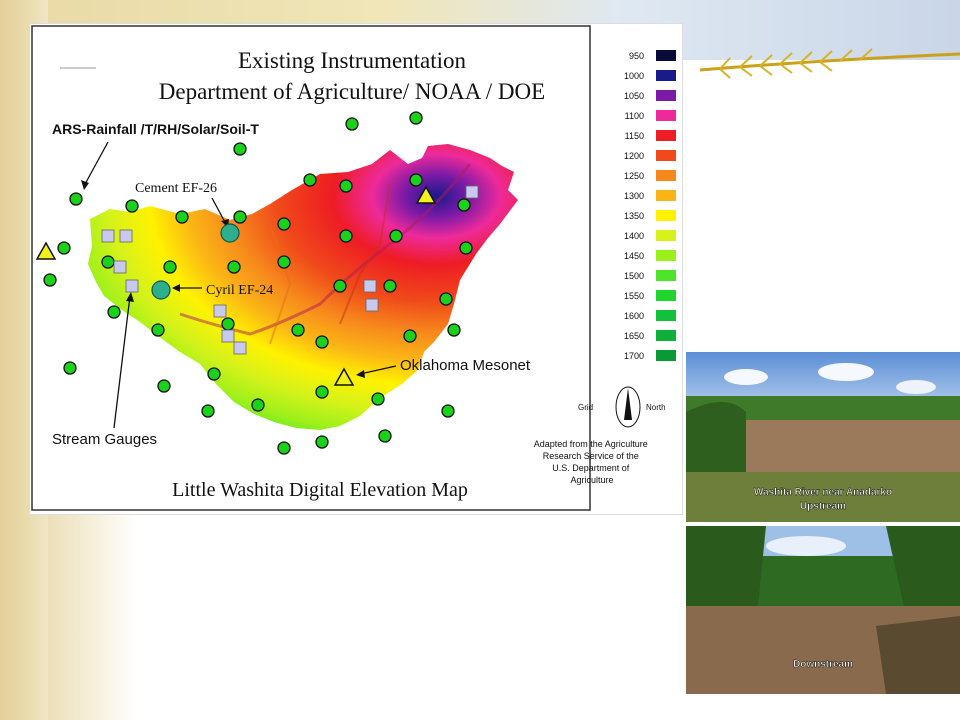 The image size is (960, 720). What do you see at coordinates (239, 290) in the screenshot?
I see `cyril-label: Cyril EF-24` at bounding box center [239, 290].